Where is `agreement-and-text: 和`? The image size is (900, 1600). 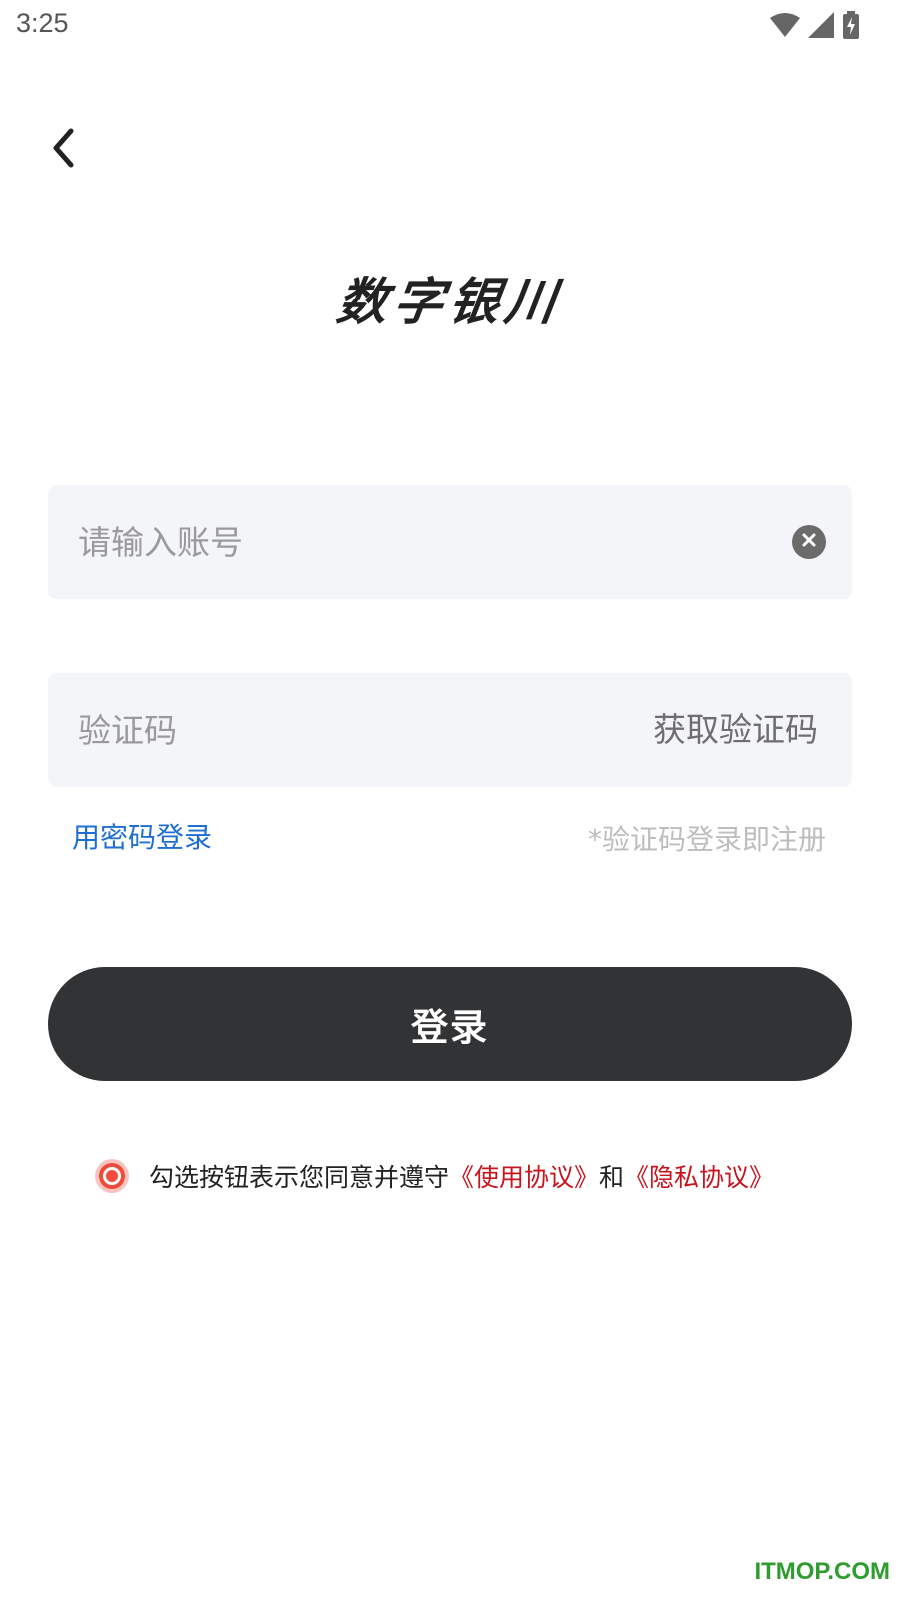
agreement-and-text: 和 is located at coordinates (612, 1177).